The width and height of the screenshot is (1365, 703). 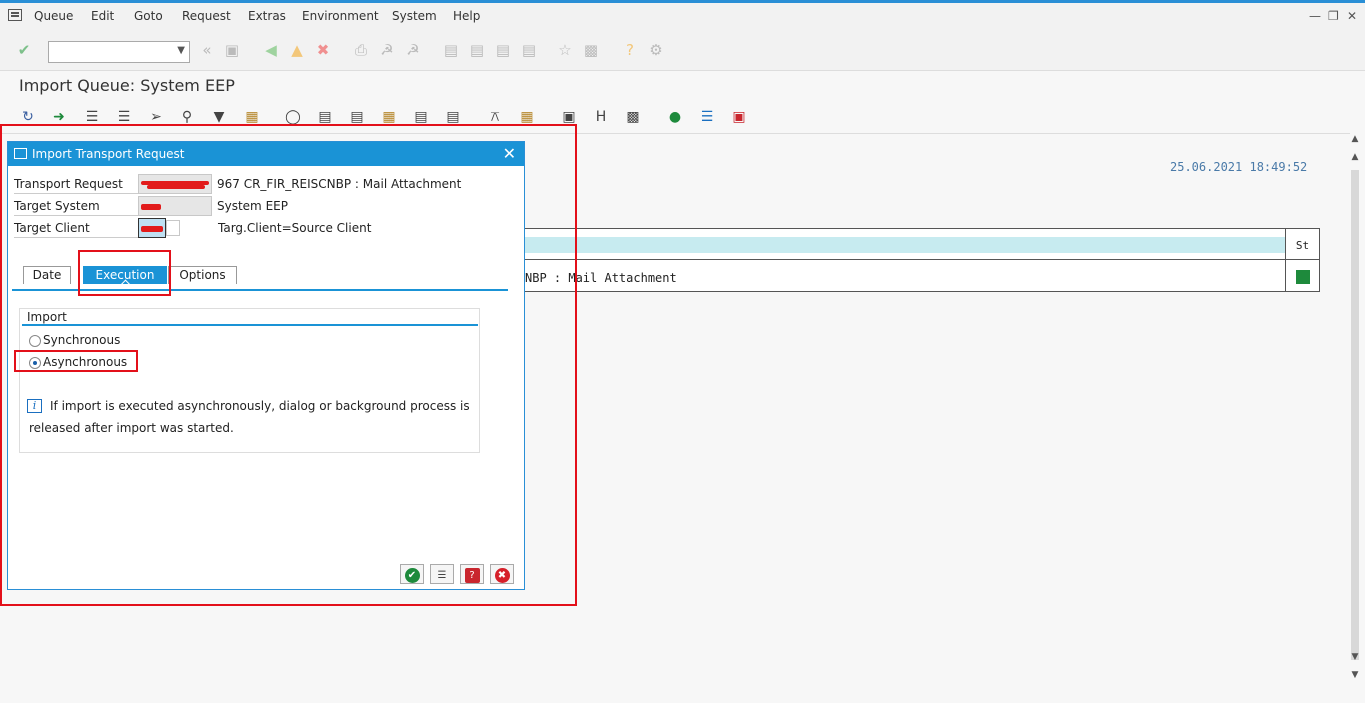 I want to click on menu-edit: Edit, so click(x=102, y=16).